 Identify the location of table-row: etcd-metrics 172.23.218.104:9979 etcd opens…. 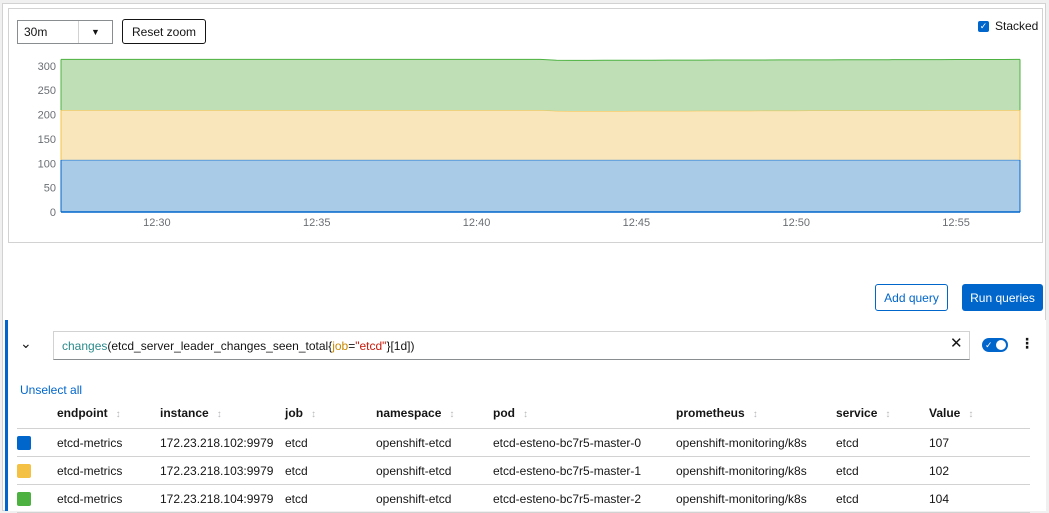
(523, 498).